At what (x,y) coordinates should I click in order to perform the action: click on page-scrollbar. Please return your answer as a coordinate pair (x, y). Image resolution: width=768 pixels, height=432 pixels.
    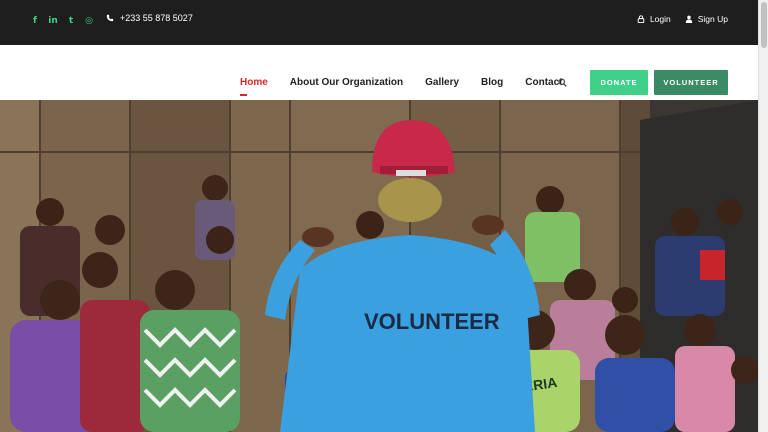
    Looking at the image, I should click on (763, 216).